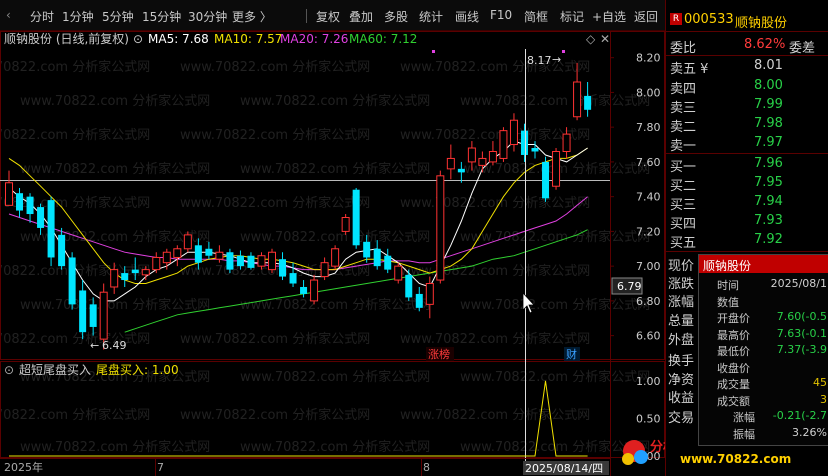 This screenshot has width=828, height=476. I want to click on ask-row-5: 卖五 ¥ 8.01, so click(749, 67).